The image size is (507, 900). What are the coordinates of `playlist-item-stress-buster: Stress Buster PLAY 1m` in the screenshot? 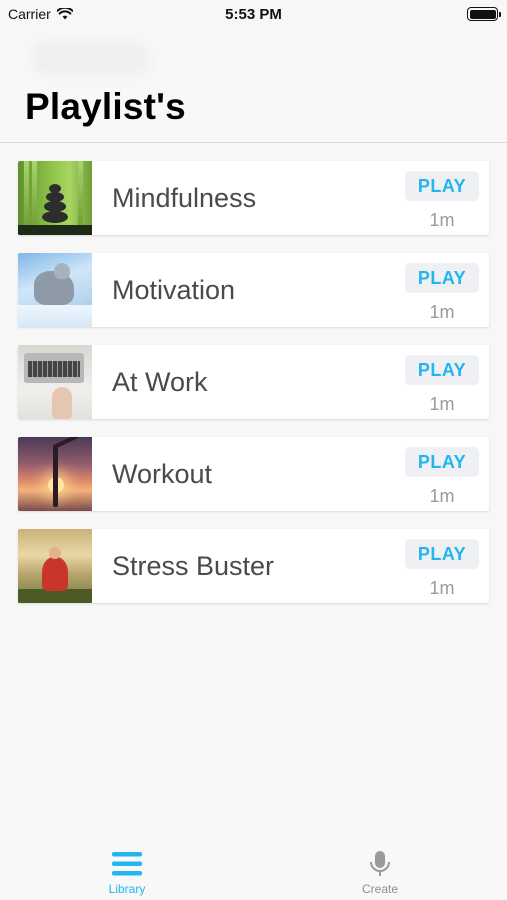 It's located at (253, 566).